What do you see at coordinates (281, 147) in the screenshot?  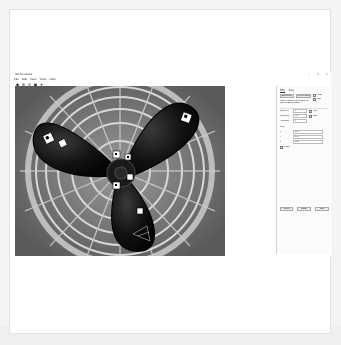 I see `refine-checkbox` at bounding box center [281, 147].